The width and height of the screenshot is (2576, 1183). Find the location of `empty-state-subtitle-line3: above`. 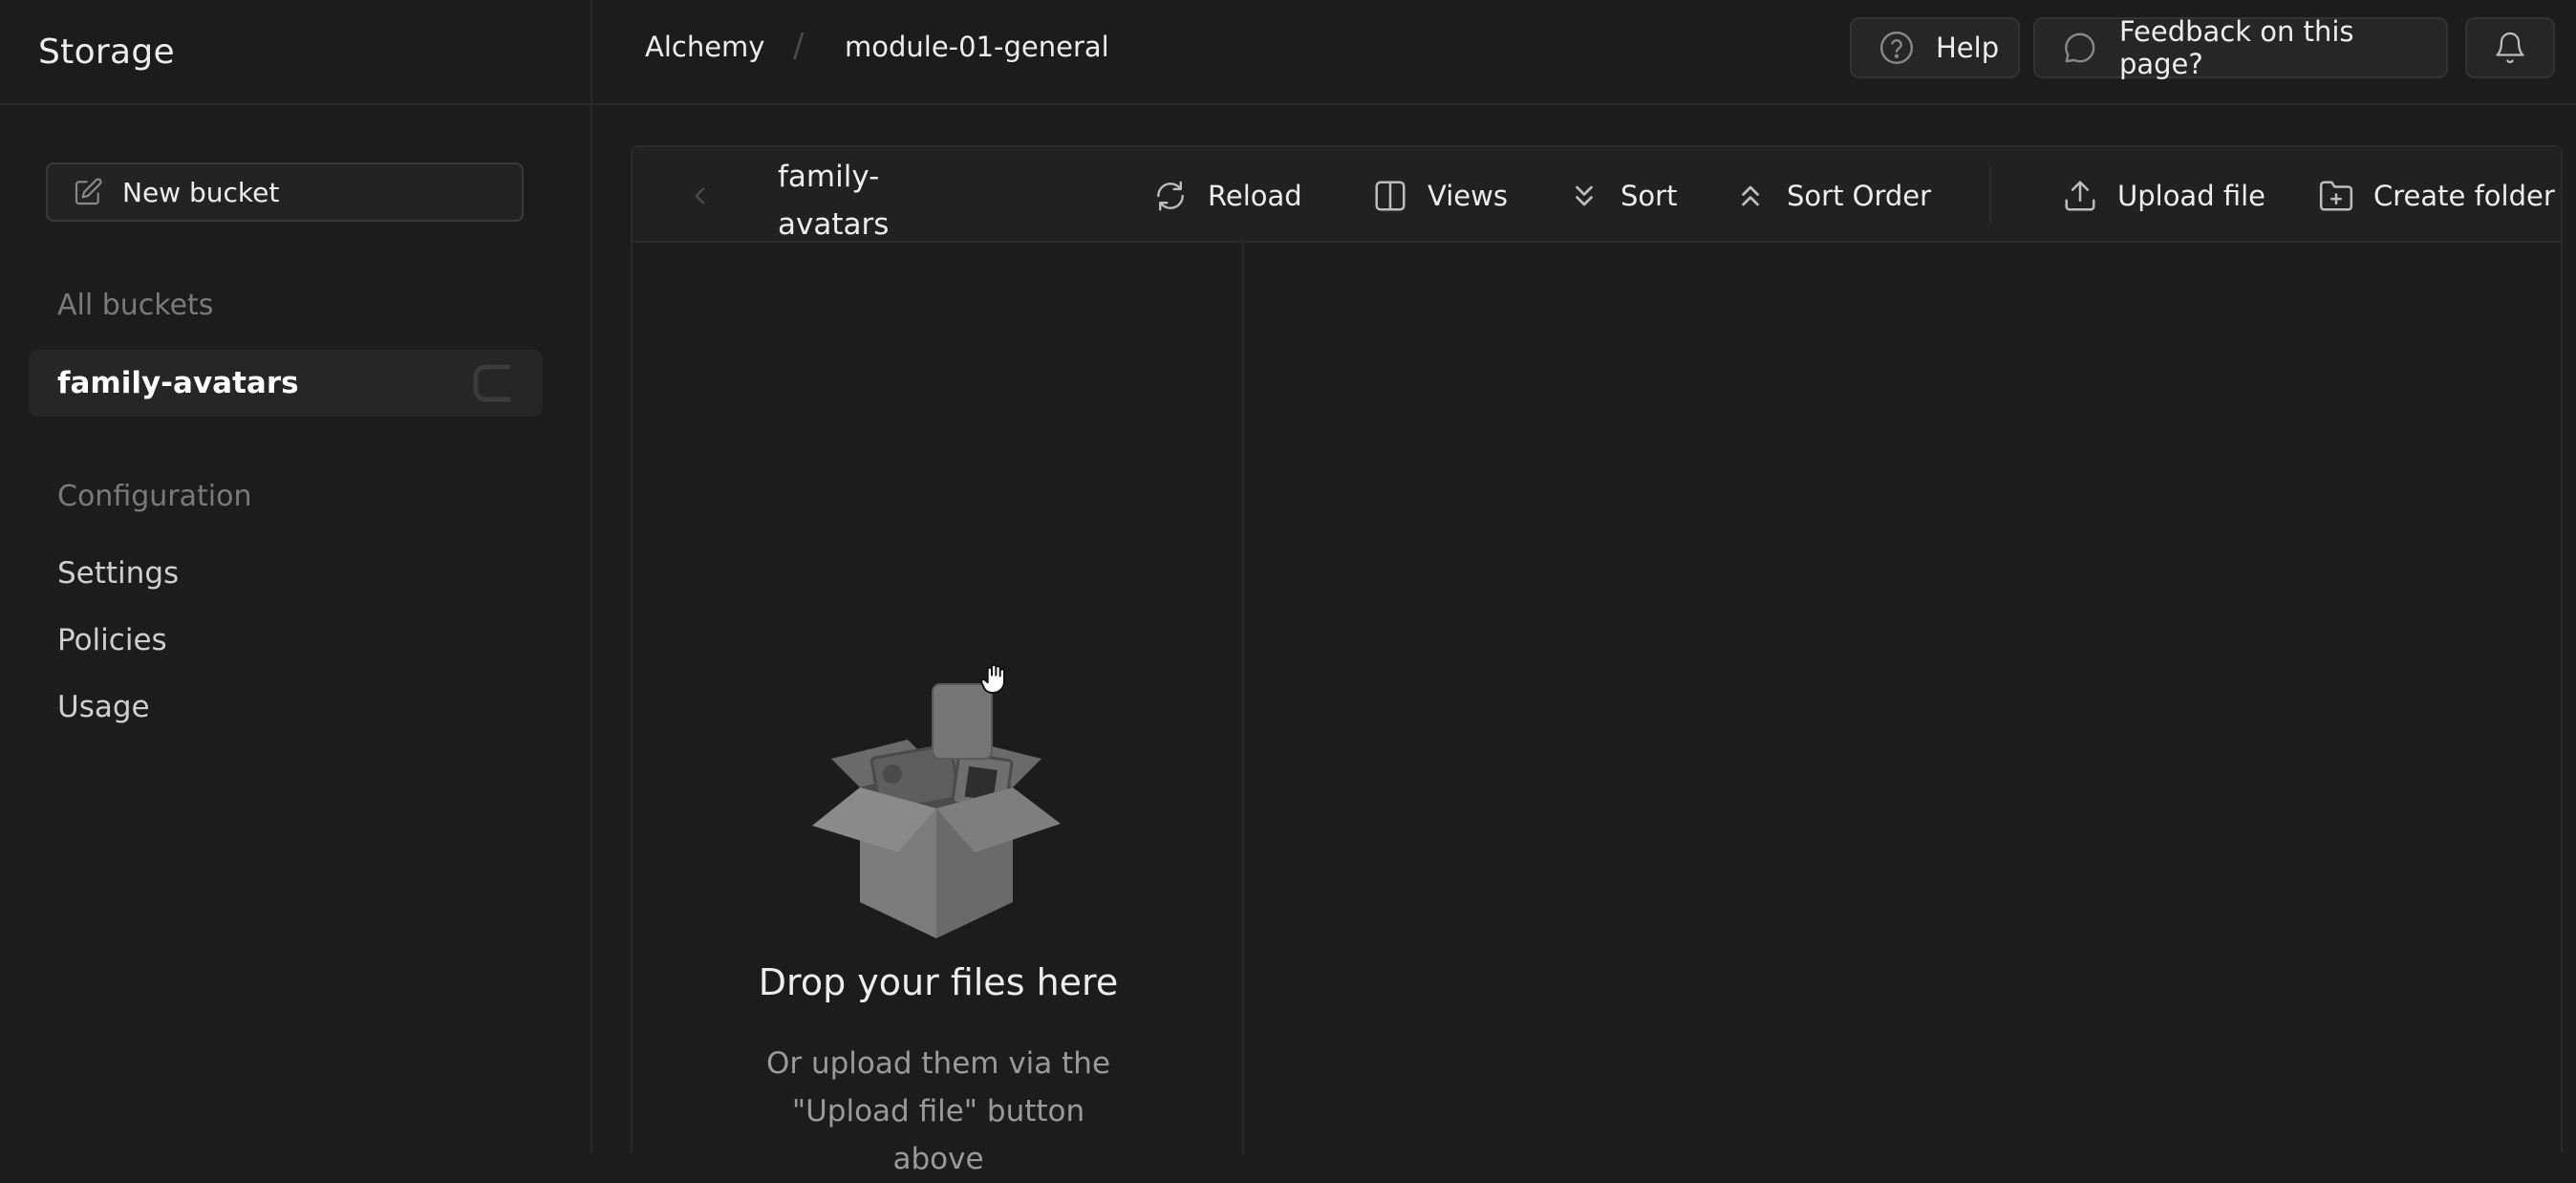

empty-state-subtitle-line3: above is located at coordinates (938, 1159).